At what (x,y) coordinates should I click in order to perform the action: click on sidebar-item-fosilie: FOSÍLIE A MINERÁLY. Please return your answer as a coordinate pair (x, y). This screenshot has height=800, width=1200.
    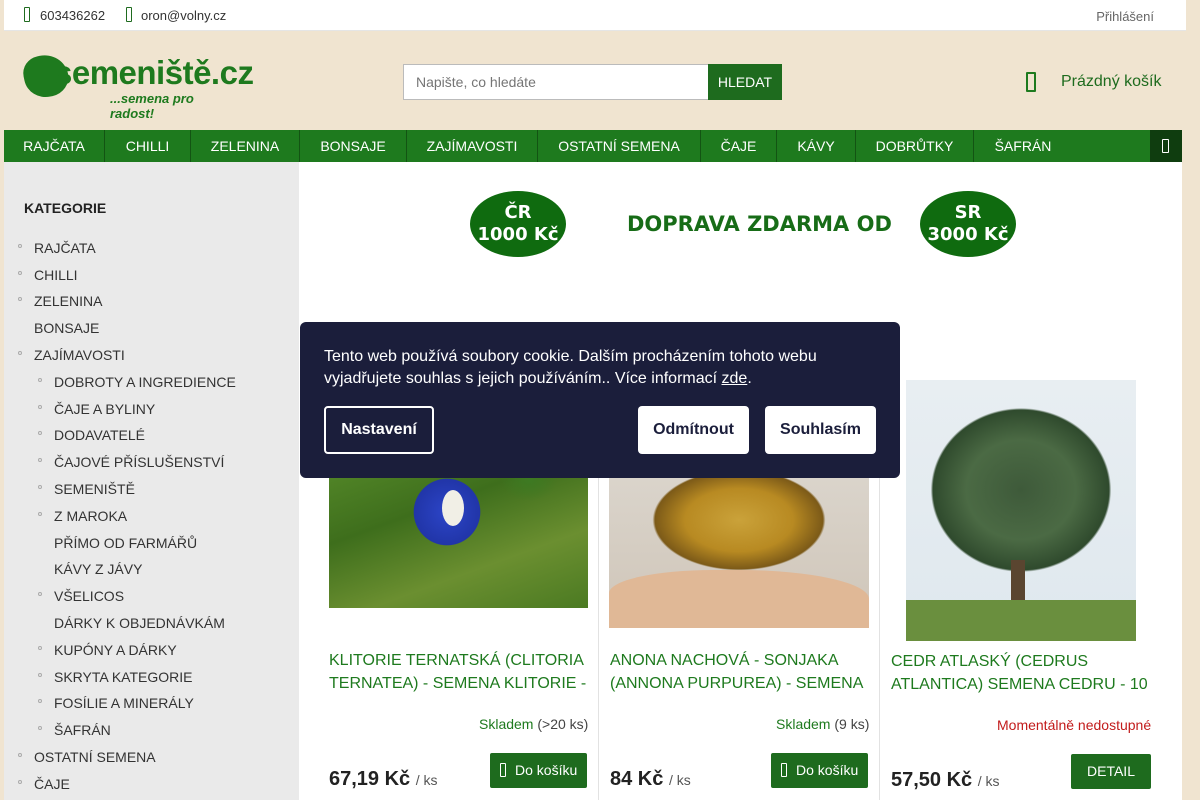
    Looking at the image, I should click on (116, 703).